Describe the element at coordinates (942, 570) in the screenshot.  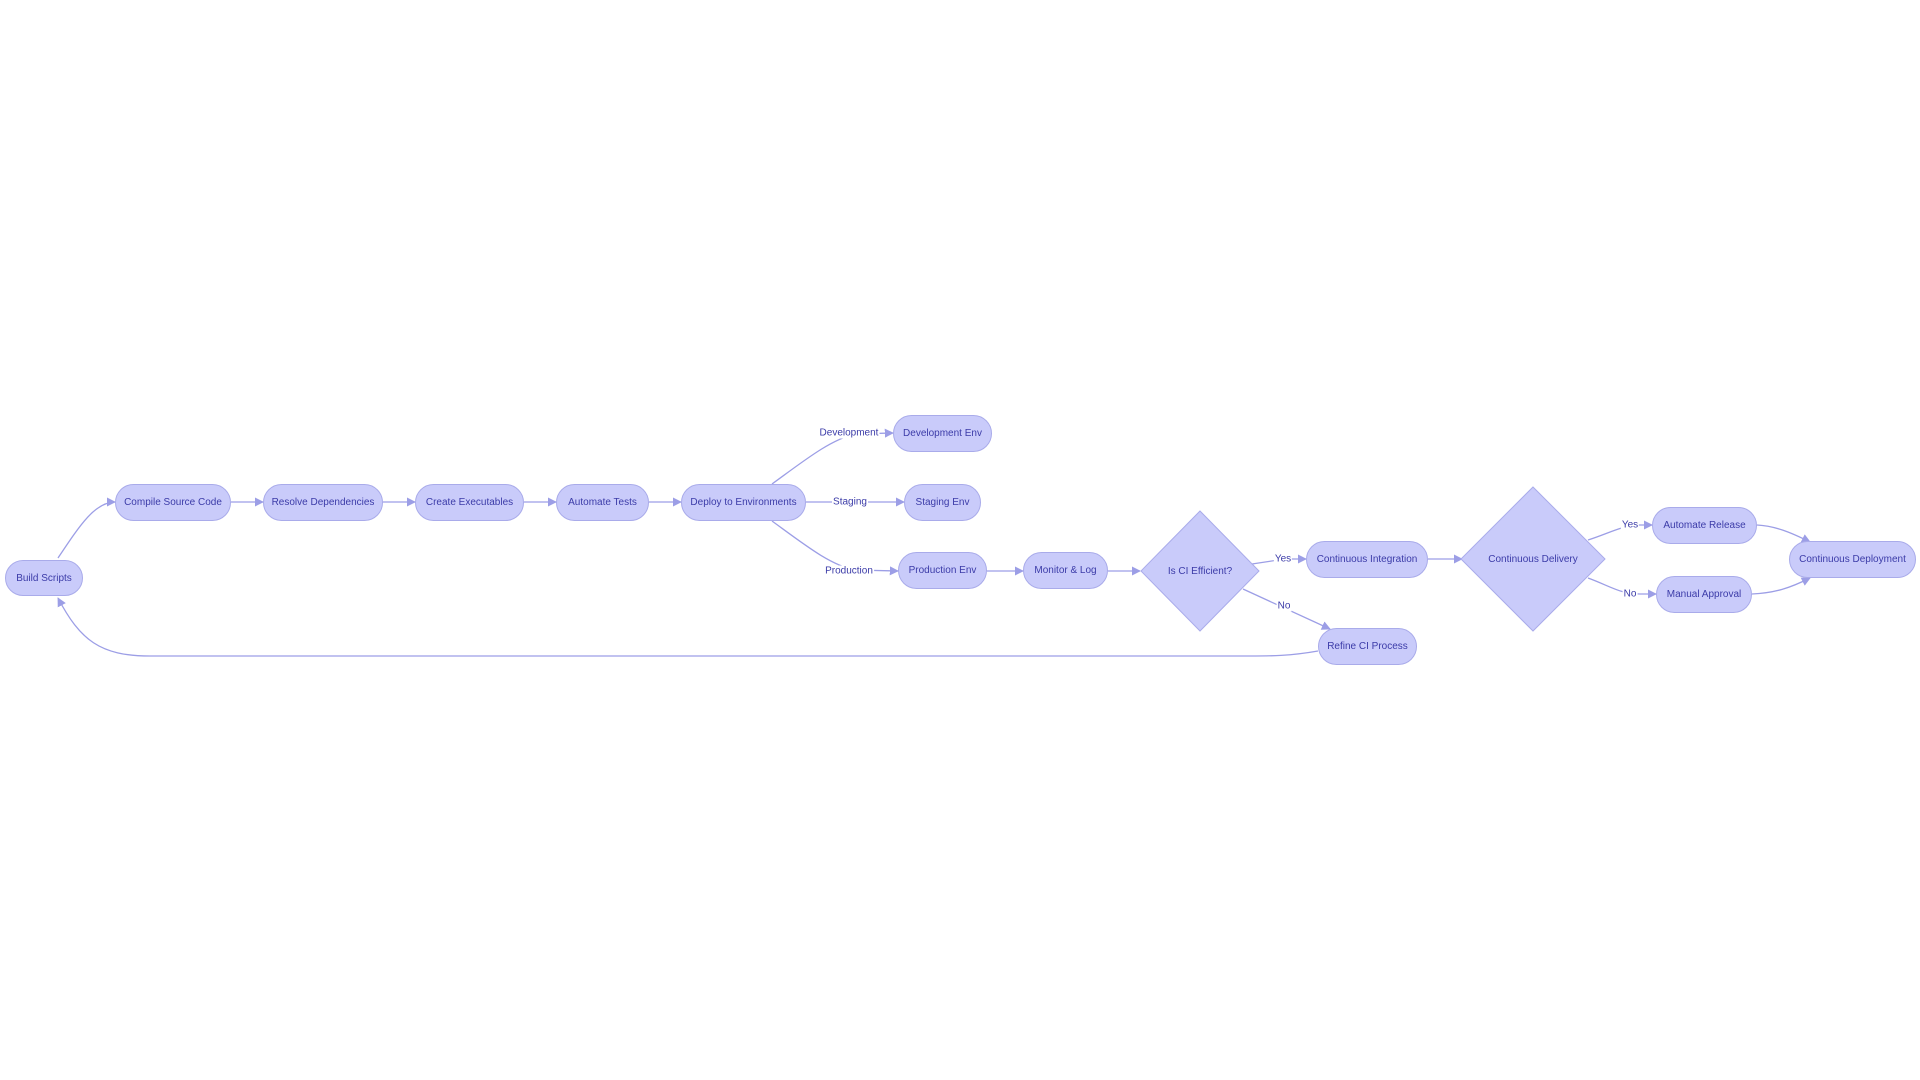
I see `node-production-env: Production Env` at that location.